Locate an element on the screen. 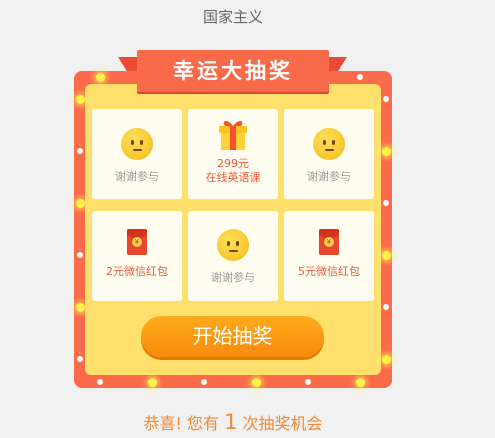 Image resolution: width=495 pixels, height=438 pixels. prize-cell-5: 谢谢参与 is located at coordinates (233, 256).